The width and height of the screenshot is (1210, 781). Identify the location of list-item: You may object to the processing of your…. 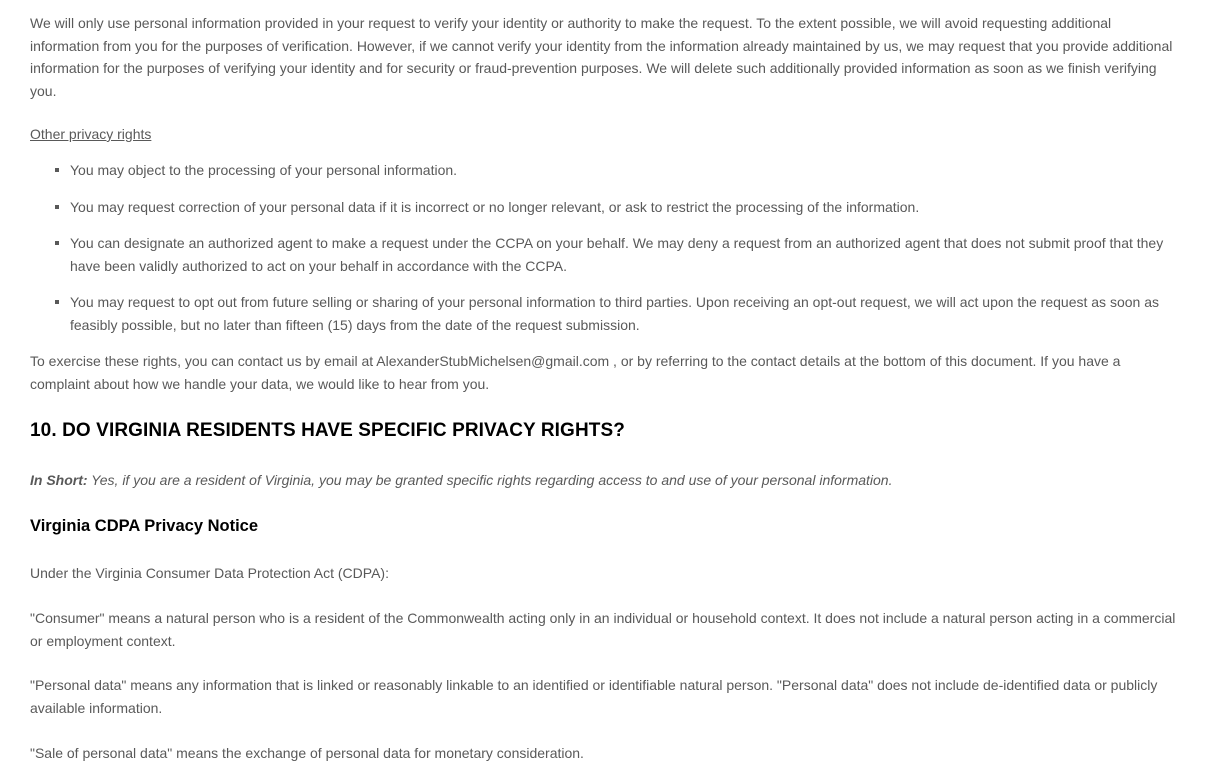
(605, 170).